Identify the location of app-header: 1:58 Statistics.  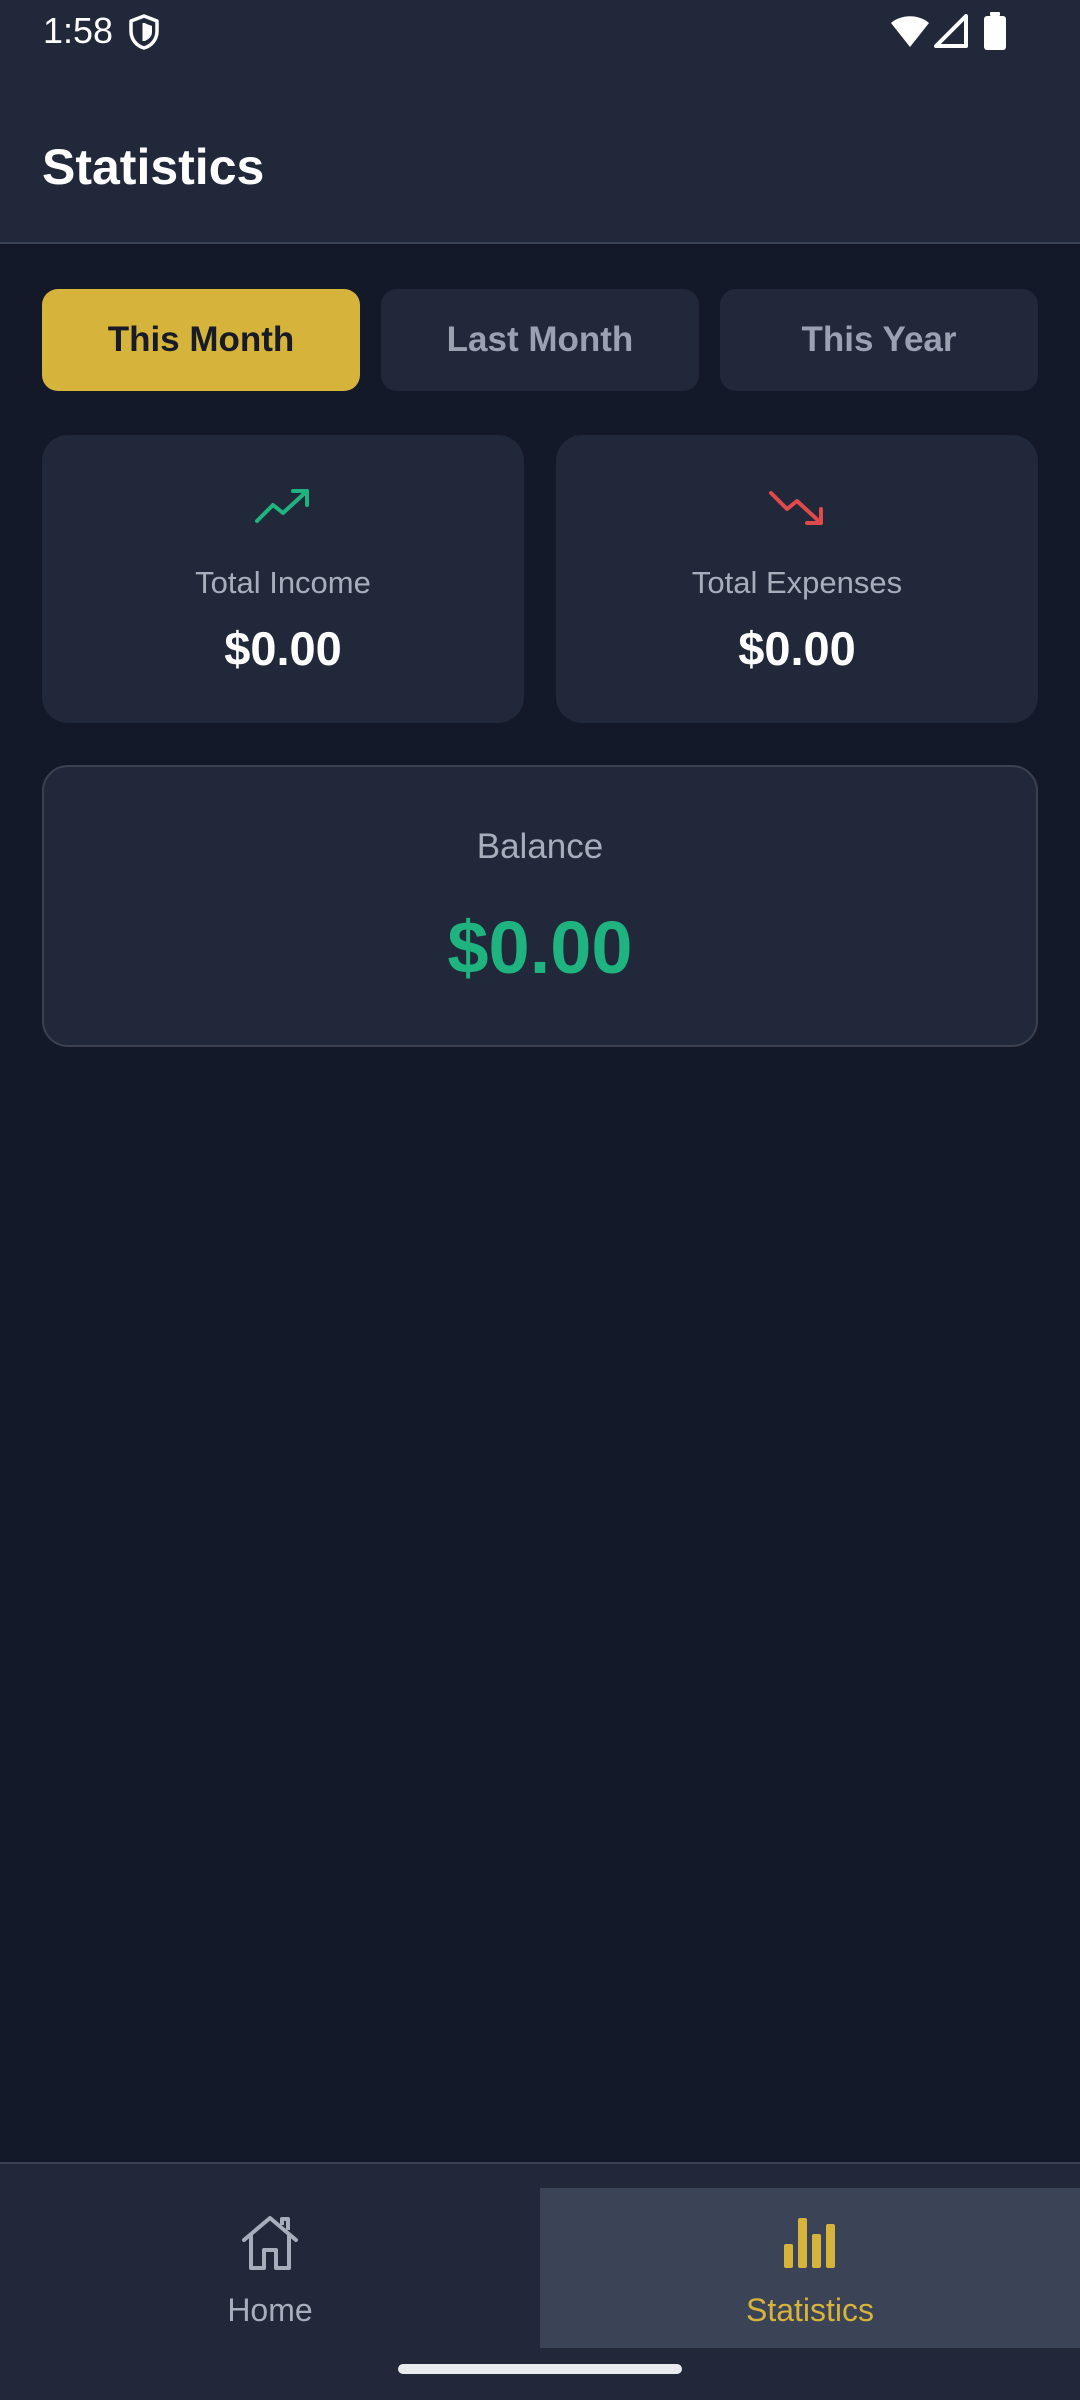
(540, 122).